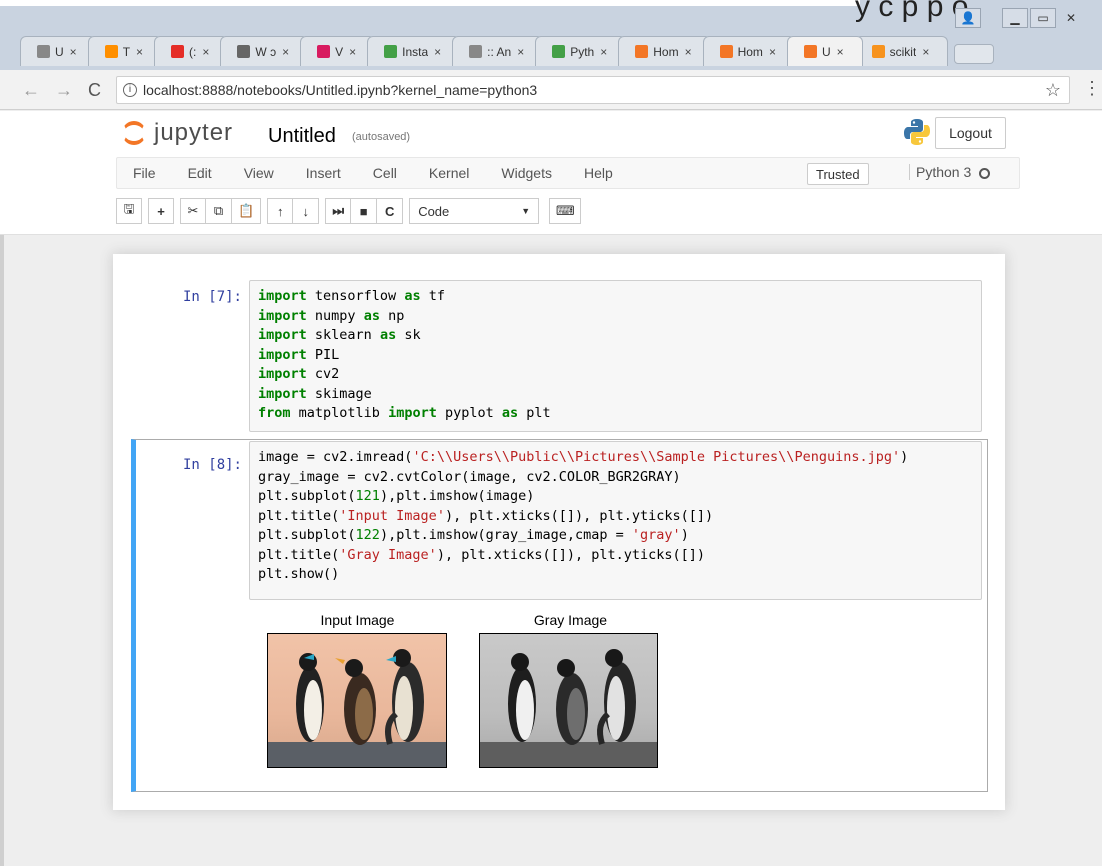 The height and width of the screenshot is (866, 1102). I want to click on browser-tab: (: ×, so click(191, 51).